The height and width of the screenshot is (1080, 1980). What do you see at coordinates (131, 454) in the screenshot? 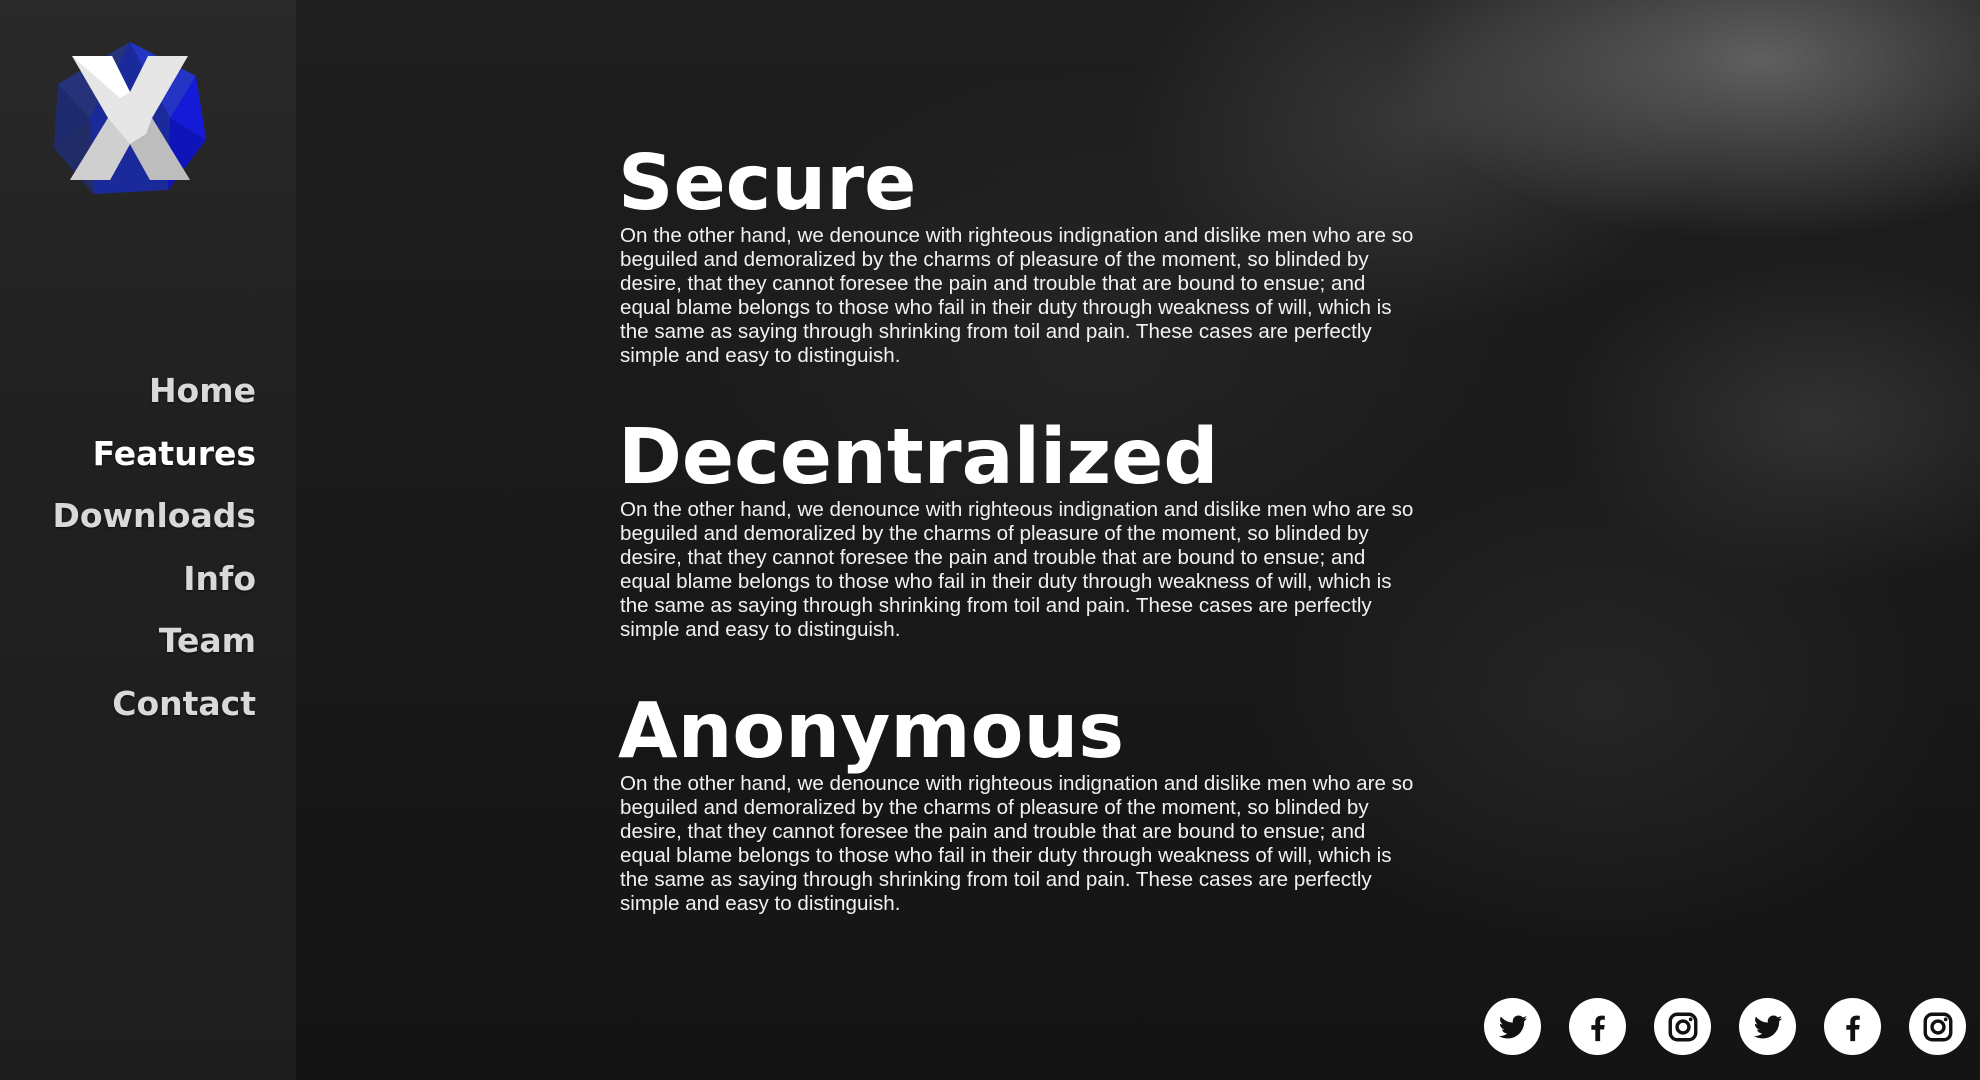
I see `nav-item-features: Features` at bounding box center [131, 454].